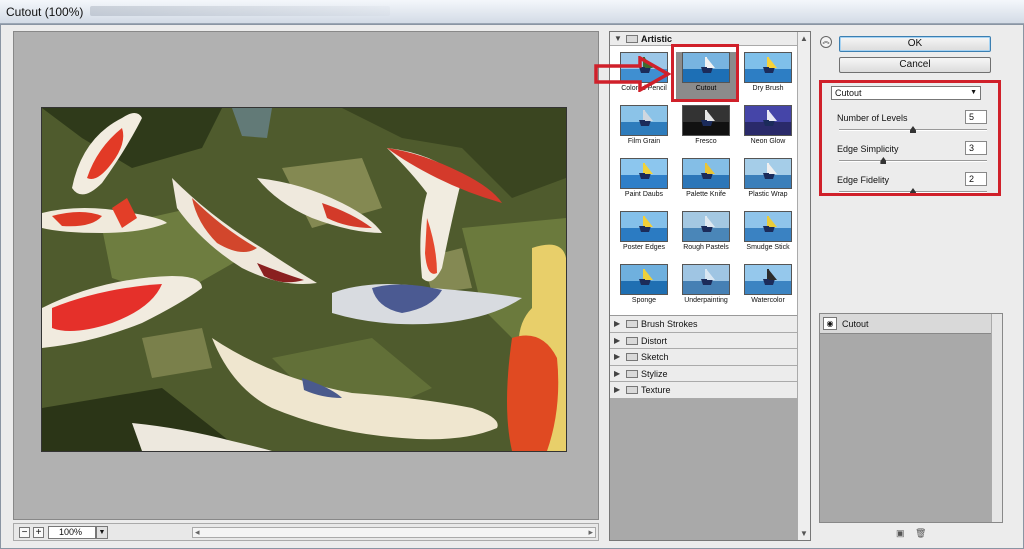  What do you see at coordinates (768, 88) in the screenshot?
I see `filter-thumb-label: Dry Brush` at bounding box center [768, 88].